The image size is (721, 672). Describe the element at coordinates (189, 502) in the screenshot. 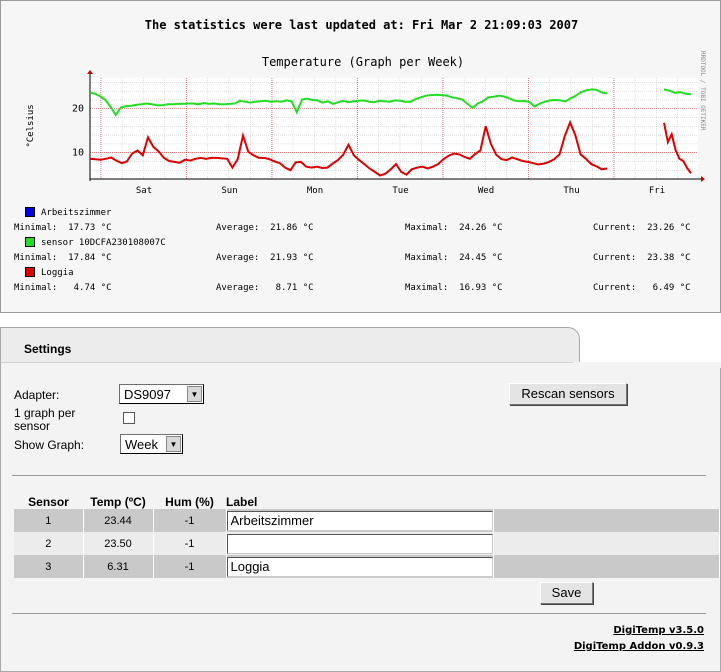

I see `header-hum: Hum (%)` at that location.